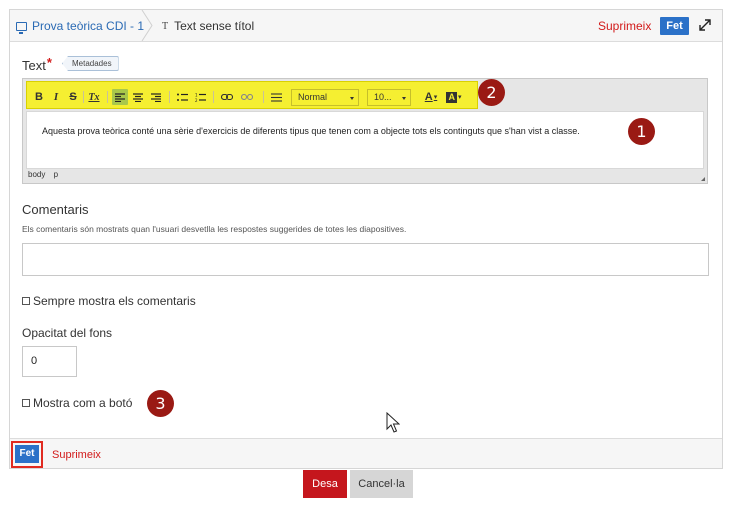 The width and height of the screenshot is (732, 509). Describe the element at coordinates (88, 26) in the screenshot. I see `breadcrumb-presentation-label: Prova teòrica CDI - 1` at that location.